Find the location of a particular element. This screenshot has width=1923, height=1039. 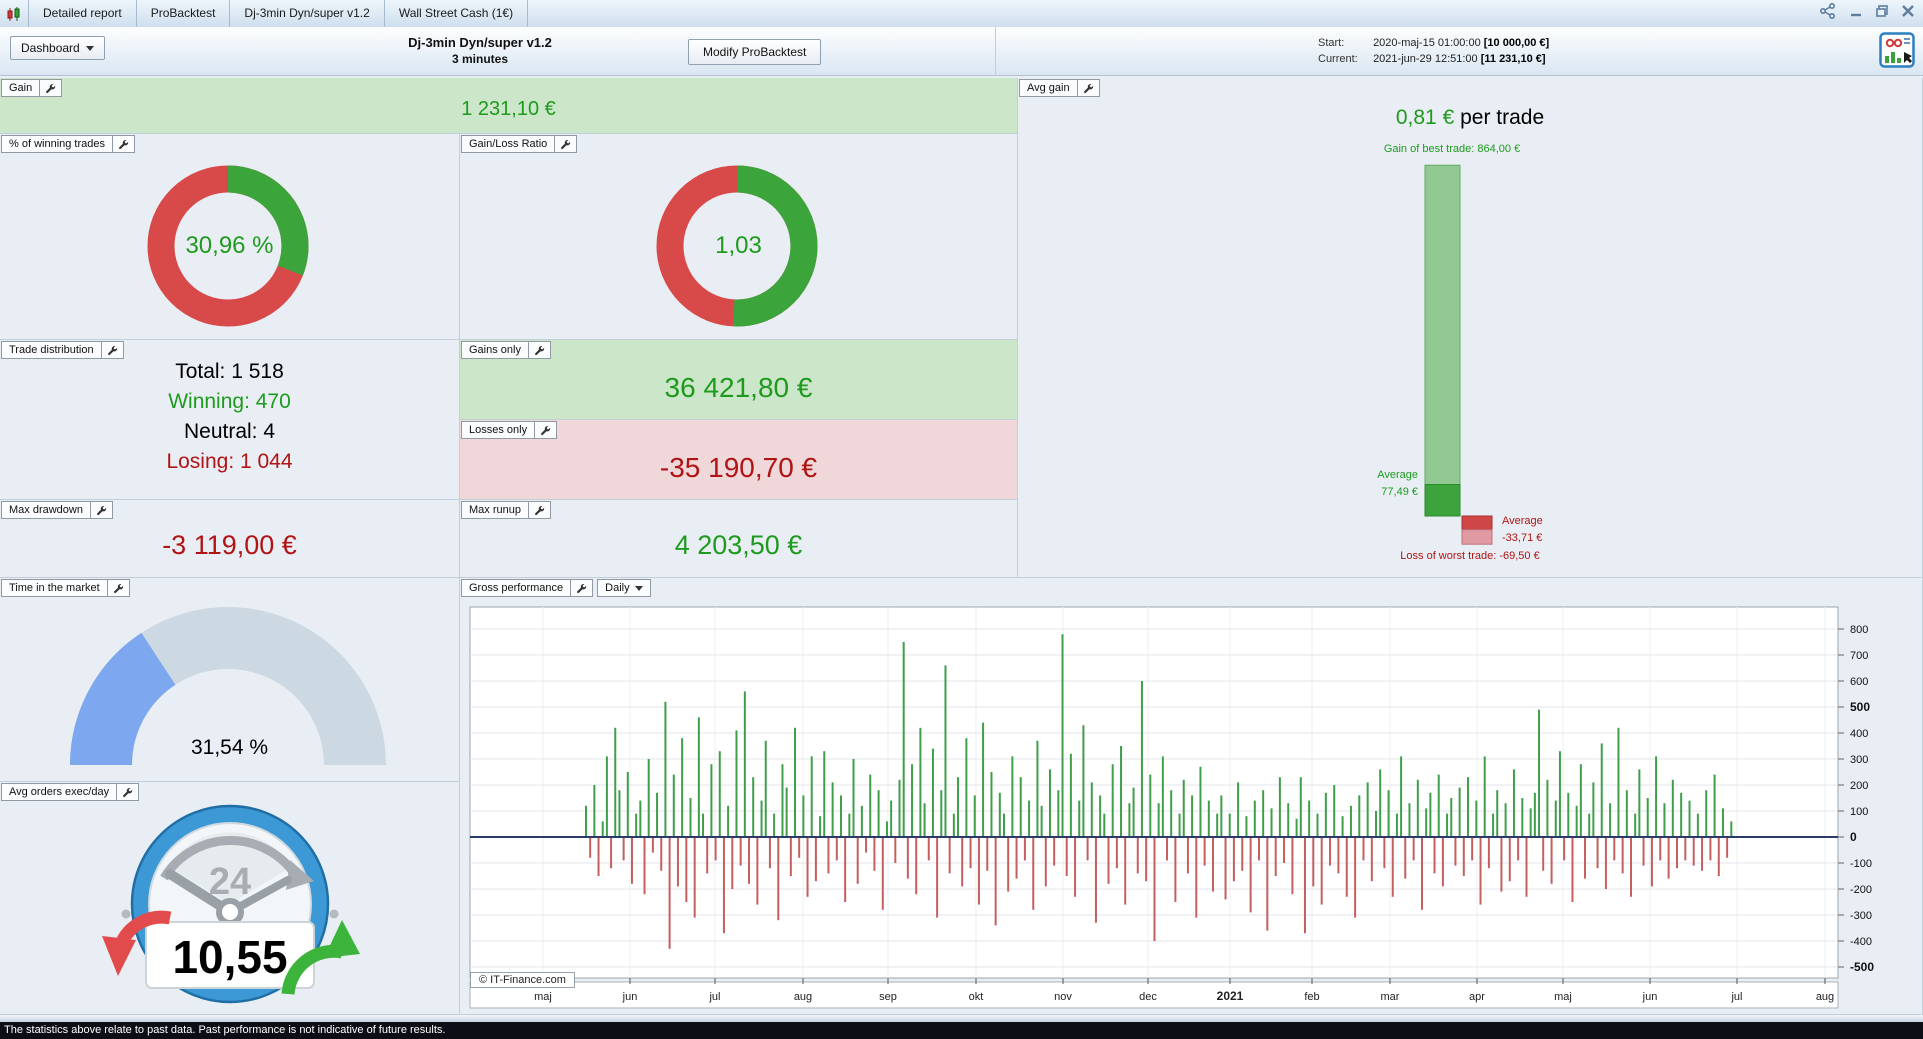

trade-distribution-wrench-icon is located at coordinates (112, 350).